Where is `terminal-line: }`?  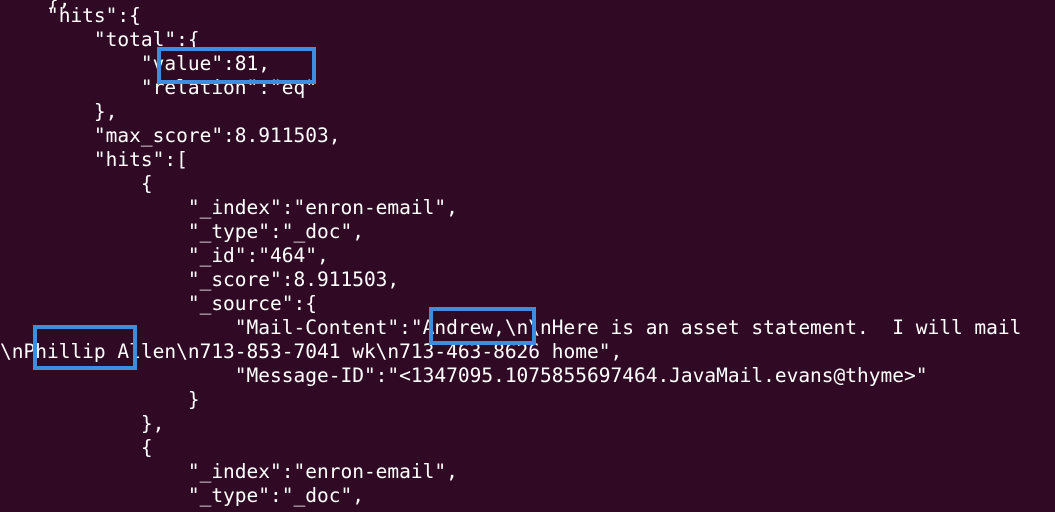
terminal-line: } is located at coordinates (100, 399).